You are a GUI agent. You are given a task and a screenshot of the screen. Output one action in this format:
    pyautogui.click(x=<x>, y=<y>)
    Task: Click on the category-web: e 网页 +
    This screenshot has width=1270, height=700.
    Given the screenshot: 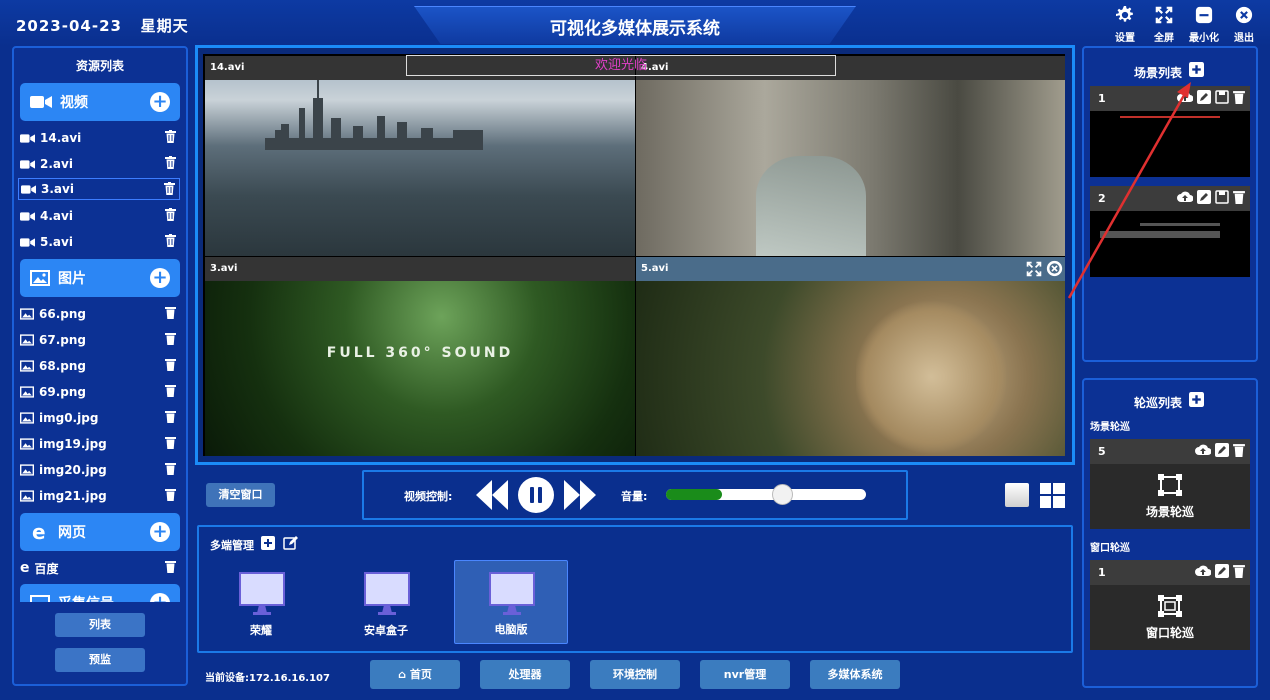 What is the action you would take?
    pyautogui.click(x=100, y=532)
    